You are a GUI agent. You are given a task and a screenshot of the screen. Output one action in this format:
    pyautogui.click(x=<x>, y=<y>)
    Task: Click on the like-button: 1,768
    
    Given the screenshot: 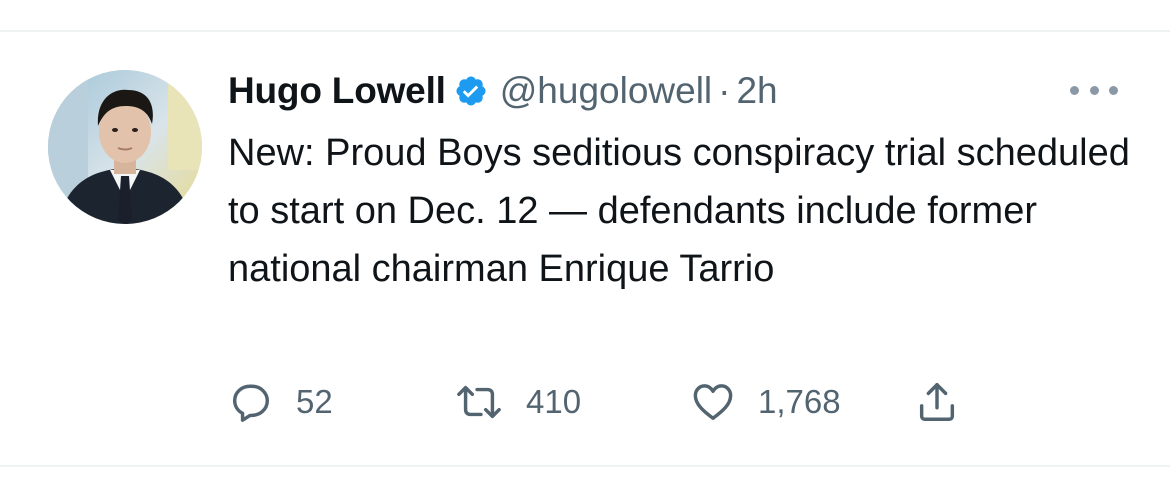 What is the action you would take?
    pyautogui.click(x=765, y=402)
    